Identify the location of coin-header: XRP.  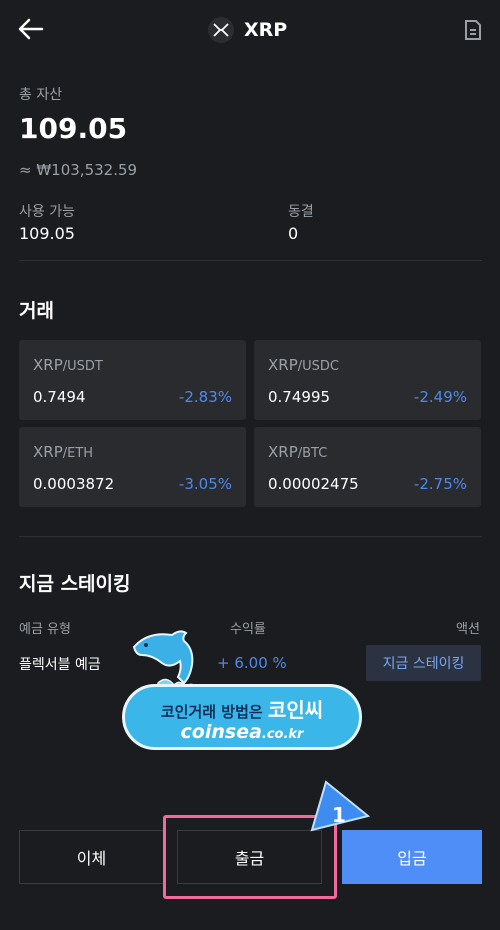
(247, 30).